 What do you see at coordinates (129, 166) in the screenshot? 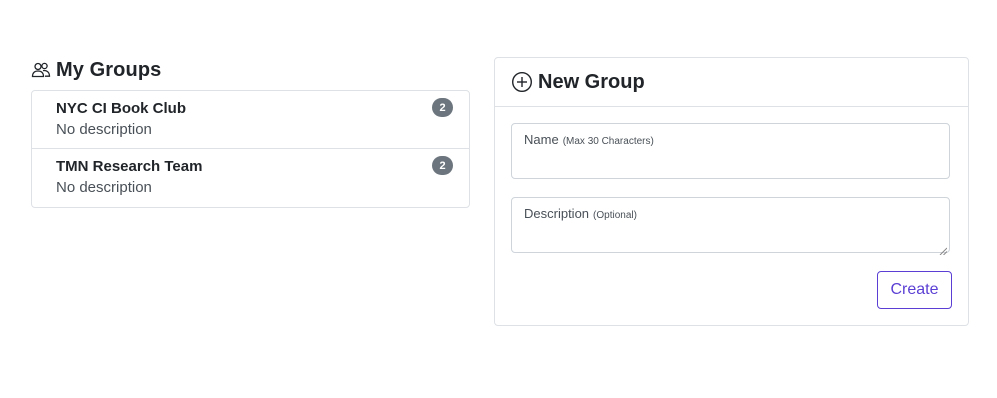
I see `group-name: TMN Research Team` at bounding box center [129, 166].